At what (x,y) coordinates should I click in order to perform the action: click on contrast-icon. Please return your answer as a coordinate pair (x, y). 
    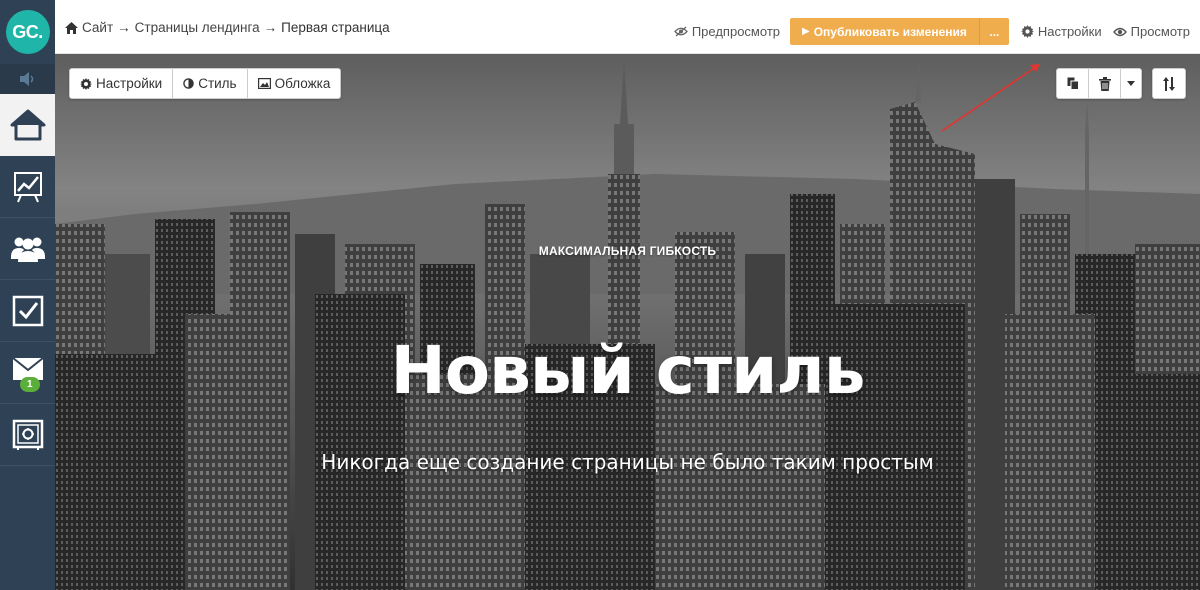
    Looking at the image, I should click on (188, 83).